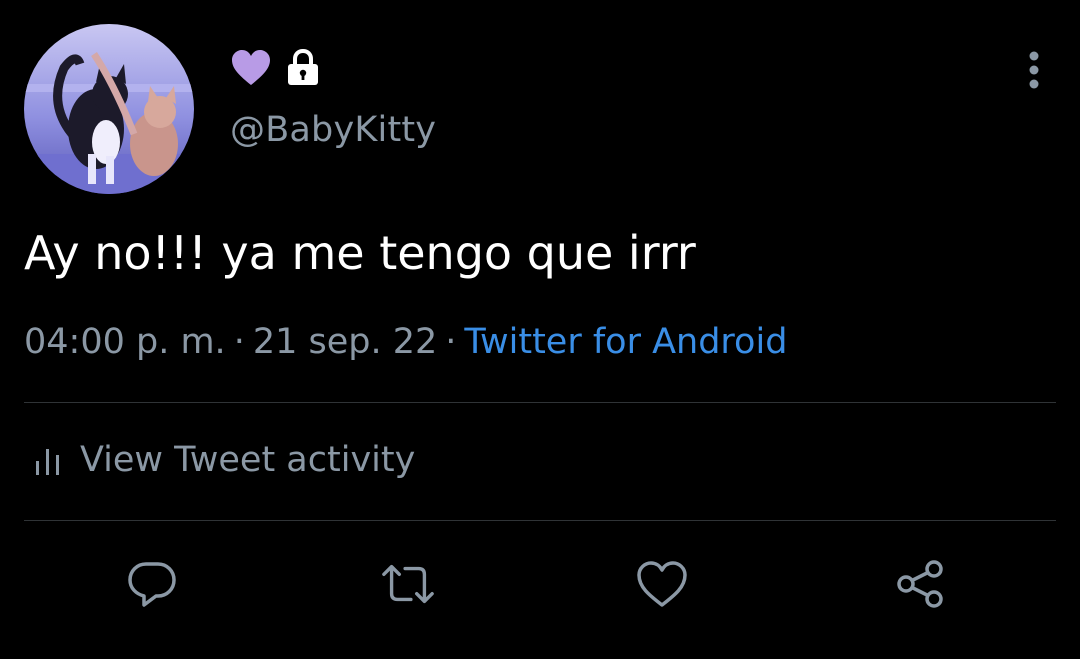 This screenshot has width=1080, height=659. I want to click on display-name-row, so click(275, 69).